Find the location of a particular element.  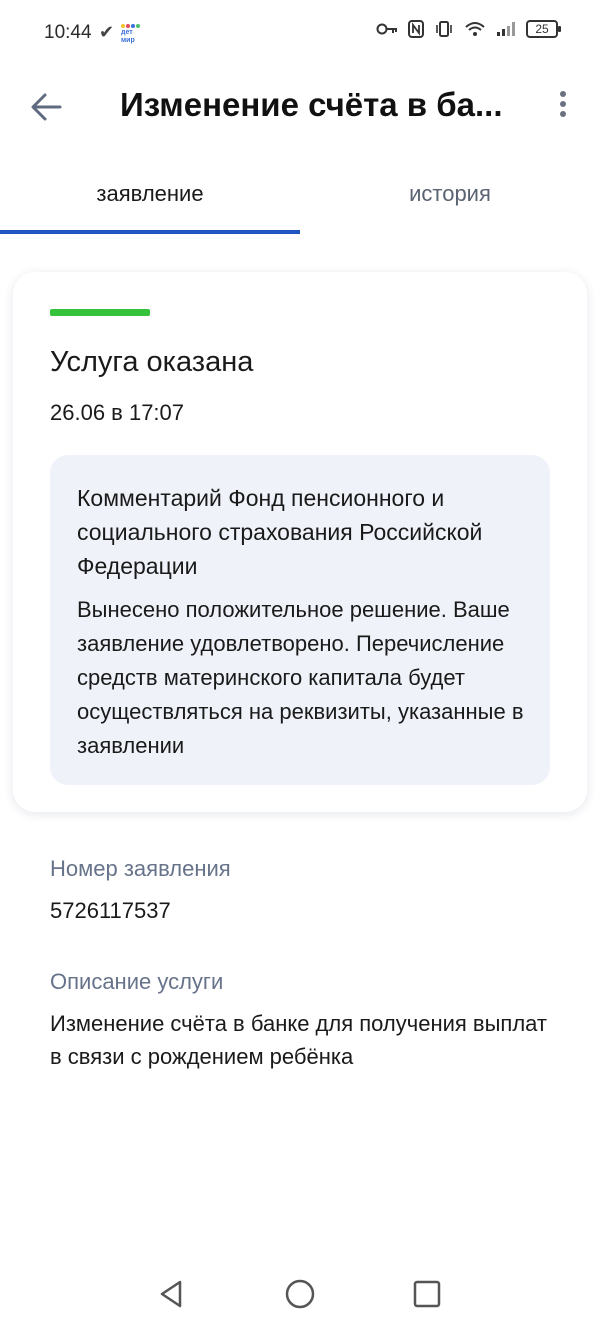

arrow-left-icon is located at coordinates (46, 107).